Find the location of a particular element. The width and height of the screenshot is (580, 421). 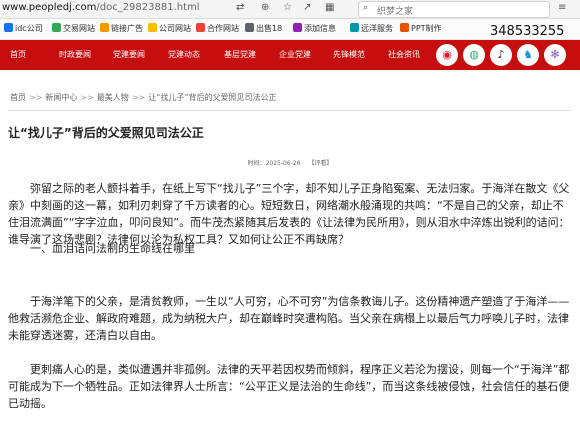

address-bar: www.peopledj.com/doc_29823881.html is located at coordinates (101, 7).